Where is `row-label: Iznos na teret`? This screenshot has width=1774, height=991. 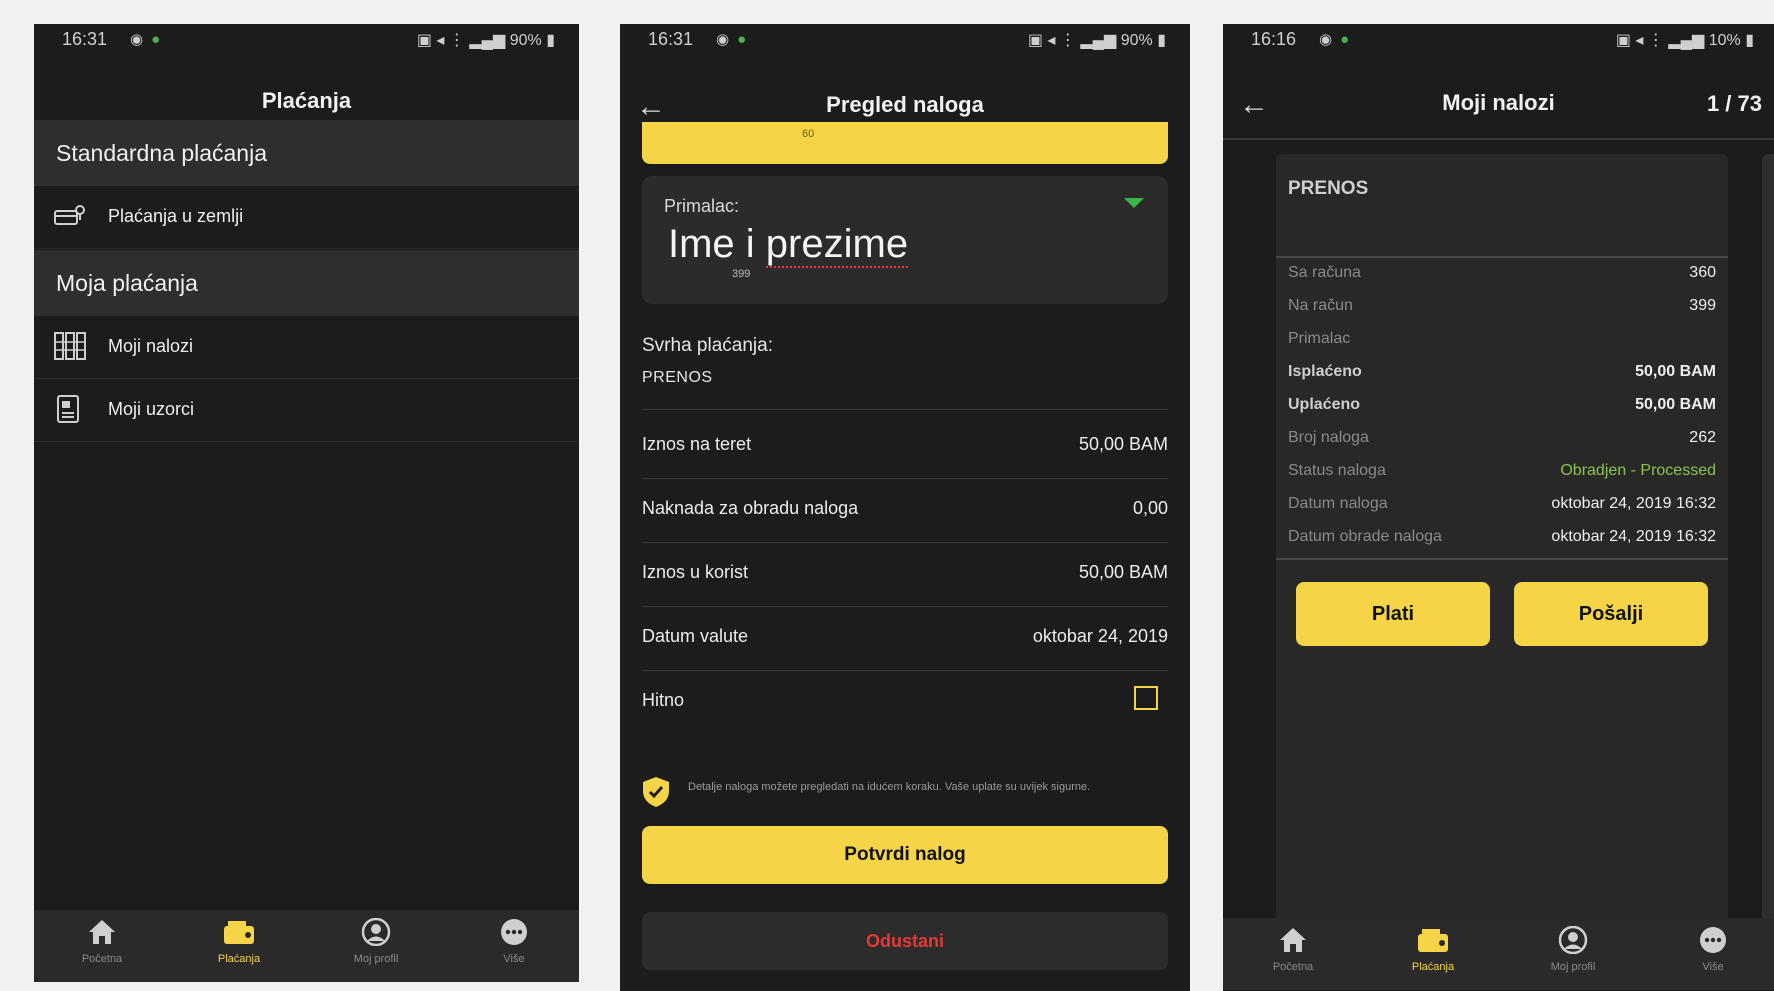 row-label: Iznos na teret is located at coordinates (697, 444).